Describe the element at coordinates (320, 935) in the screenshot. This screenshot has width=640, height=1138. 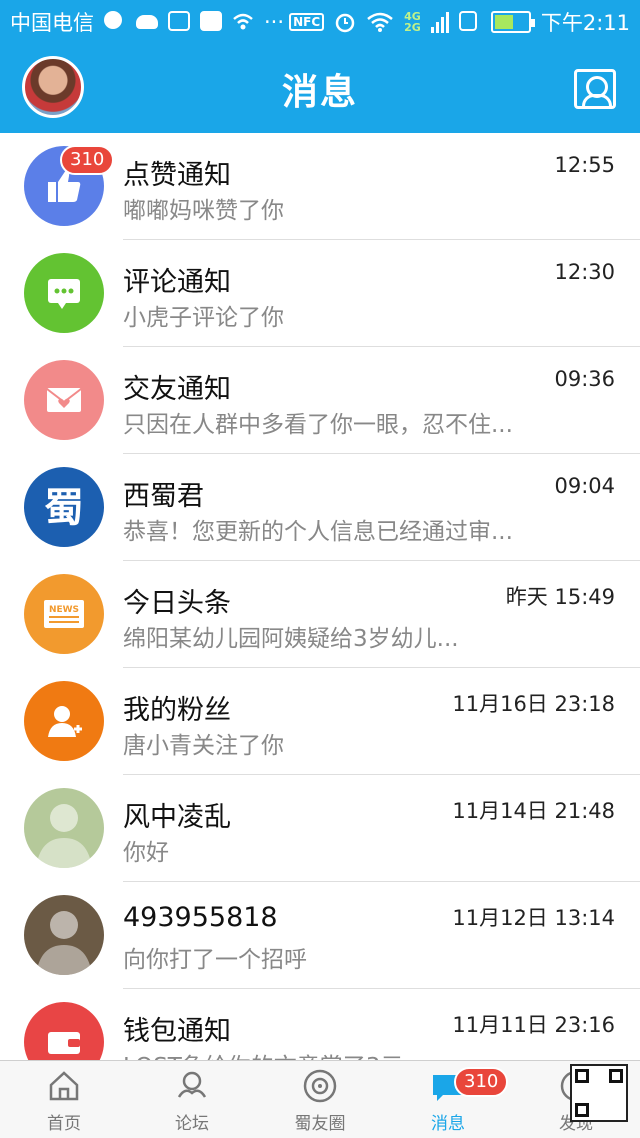
I see `list-item: 493955818 向你打了一个招呼 11月12日 13:14` at that location.